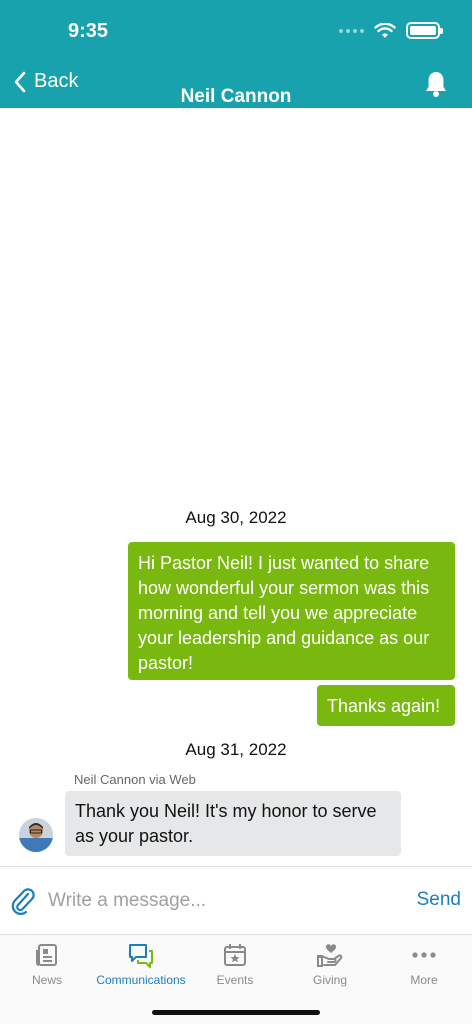 Image resolution: width=472 pixels, height=1024 pixels. Describe the element at coordinates (141, 980) in the screenshot. I see `tab-label: Communications` at that location.